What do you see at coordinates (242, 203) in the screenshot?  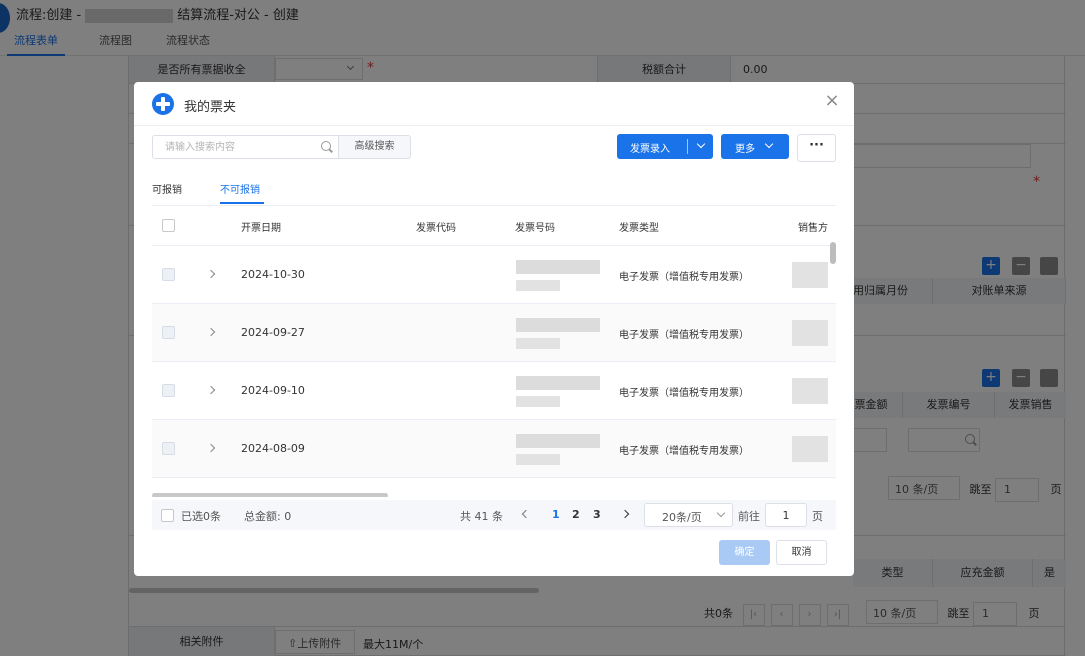 I see `active-tab-indicator` at bounding box center [242, 203].